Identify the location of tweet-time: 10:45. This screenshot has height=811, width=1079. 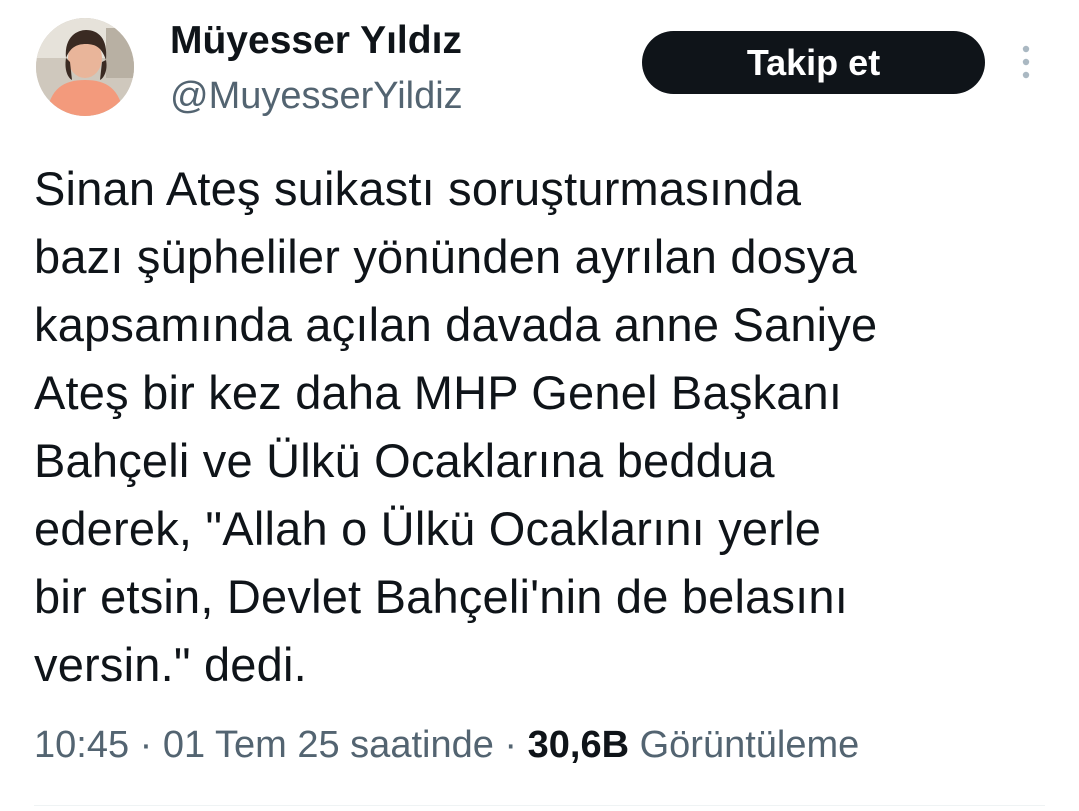
(81, 745).